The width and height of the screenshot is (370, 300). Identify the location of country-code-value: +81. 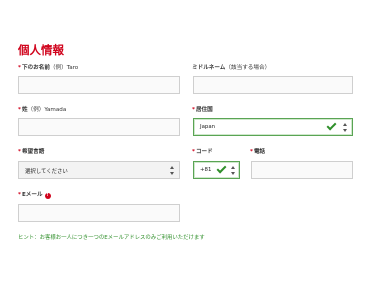
(206, 170).